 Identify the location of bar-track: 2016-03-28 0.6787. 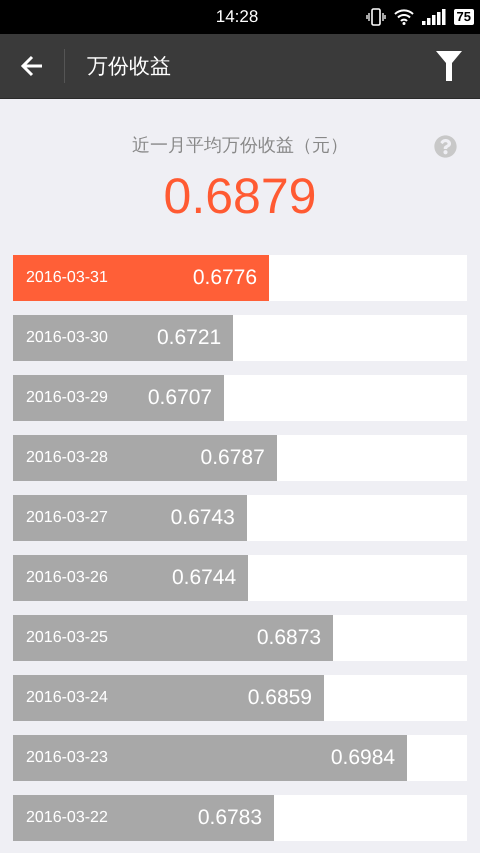
(240, 458).